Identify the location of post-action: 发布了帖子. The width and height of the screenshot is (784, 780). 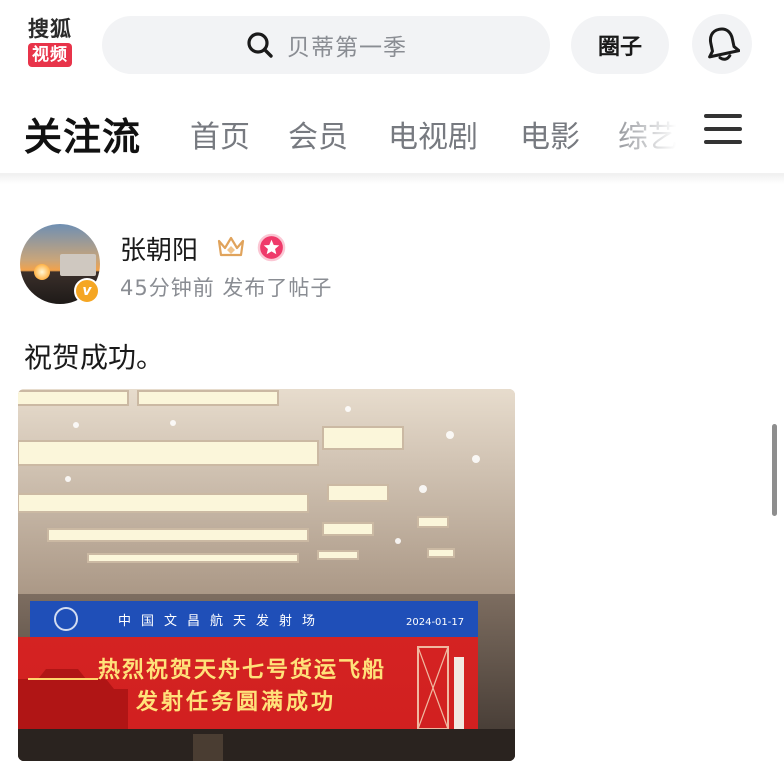
(277, 288).